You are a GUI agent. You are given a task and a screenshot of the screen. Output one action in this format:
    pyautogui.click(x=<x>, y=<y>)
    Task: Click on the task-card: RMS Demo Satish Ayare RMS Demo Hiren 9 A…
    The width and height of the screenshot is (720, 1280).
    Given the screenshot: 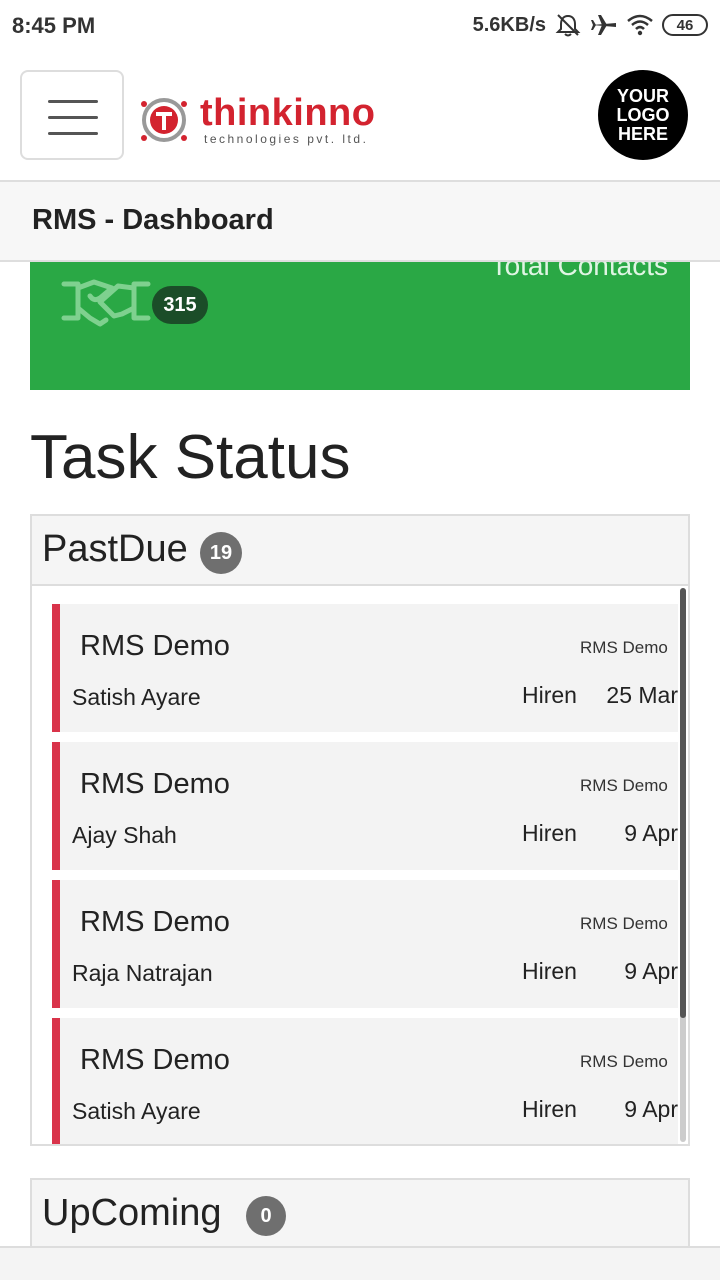 What is the action you would take?
    pyautogui.click(x=365, y=1081)
    